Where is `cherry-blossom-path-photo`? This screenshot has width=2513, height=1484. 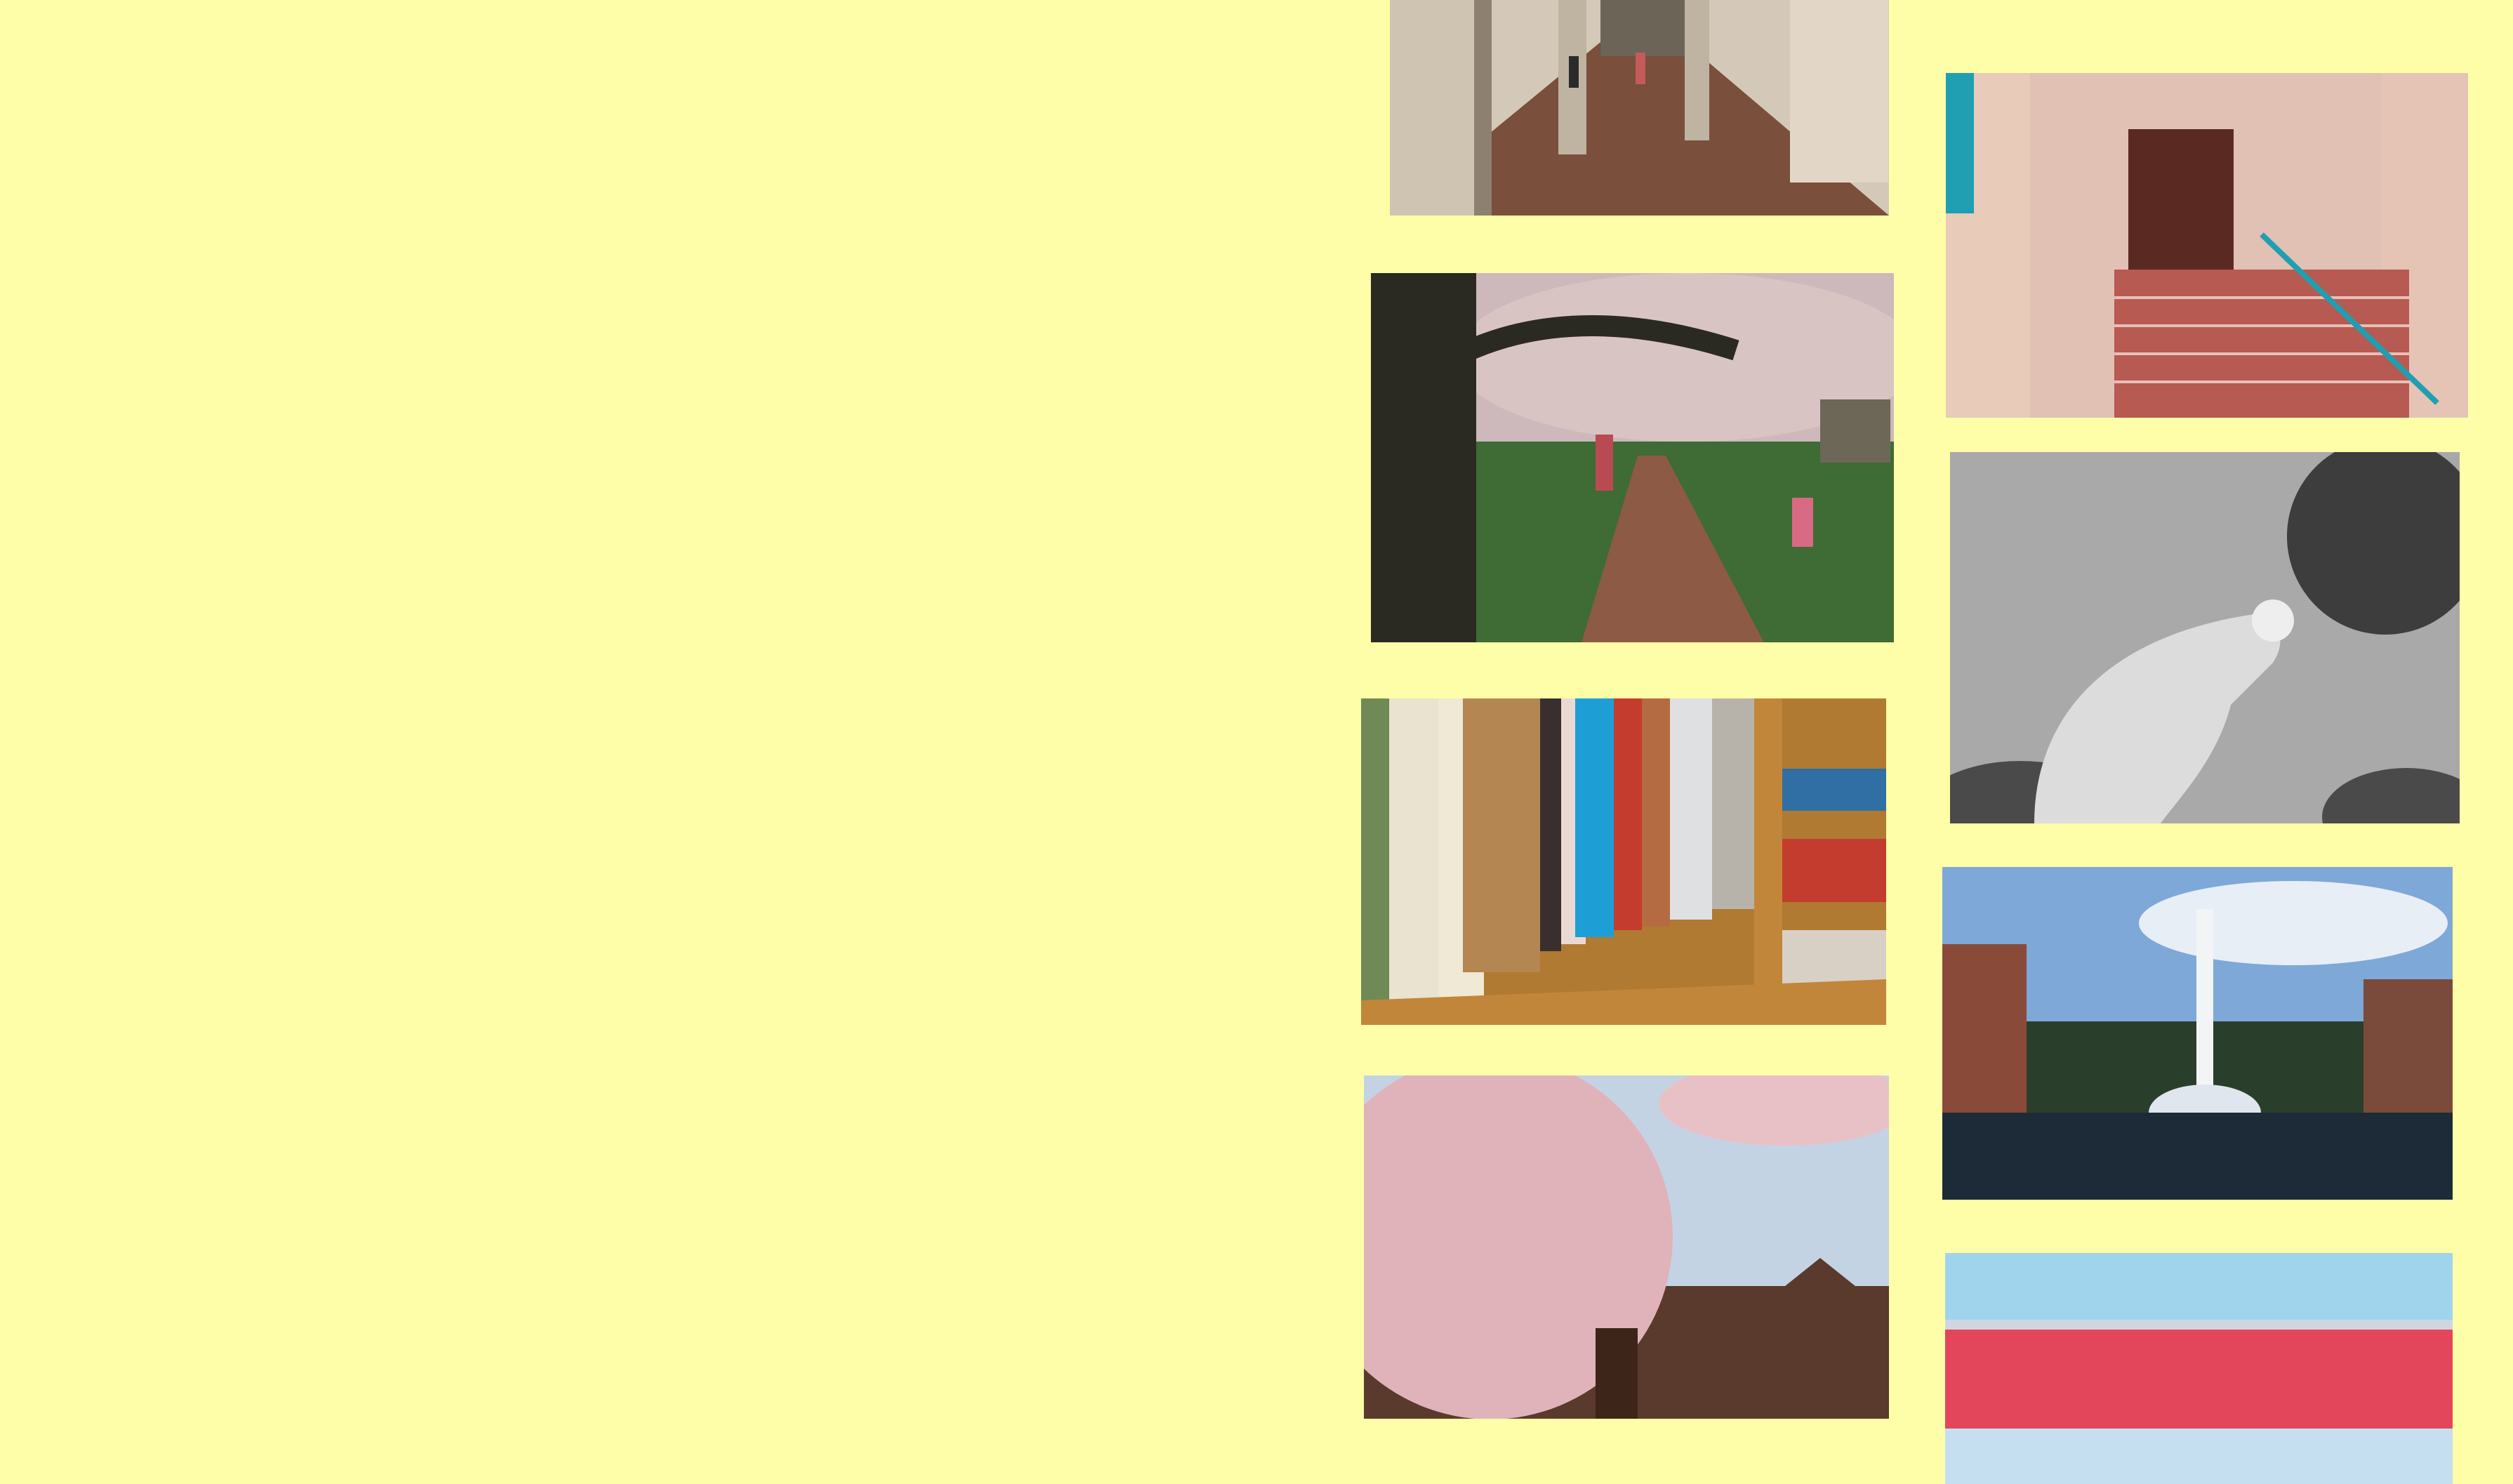
cherry-blossom-path-photo is located at coordinates (1633, 458).